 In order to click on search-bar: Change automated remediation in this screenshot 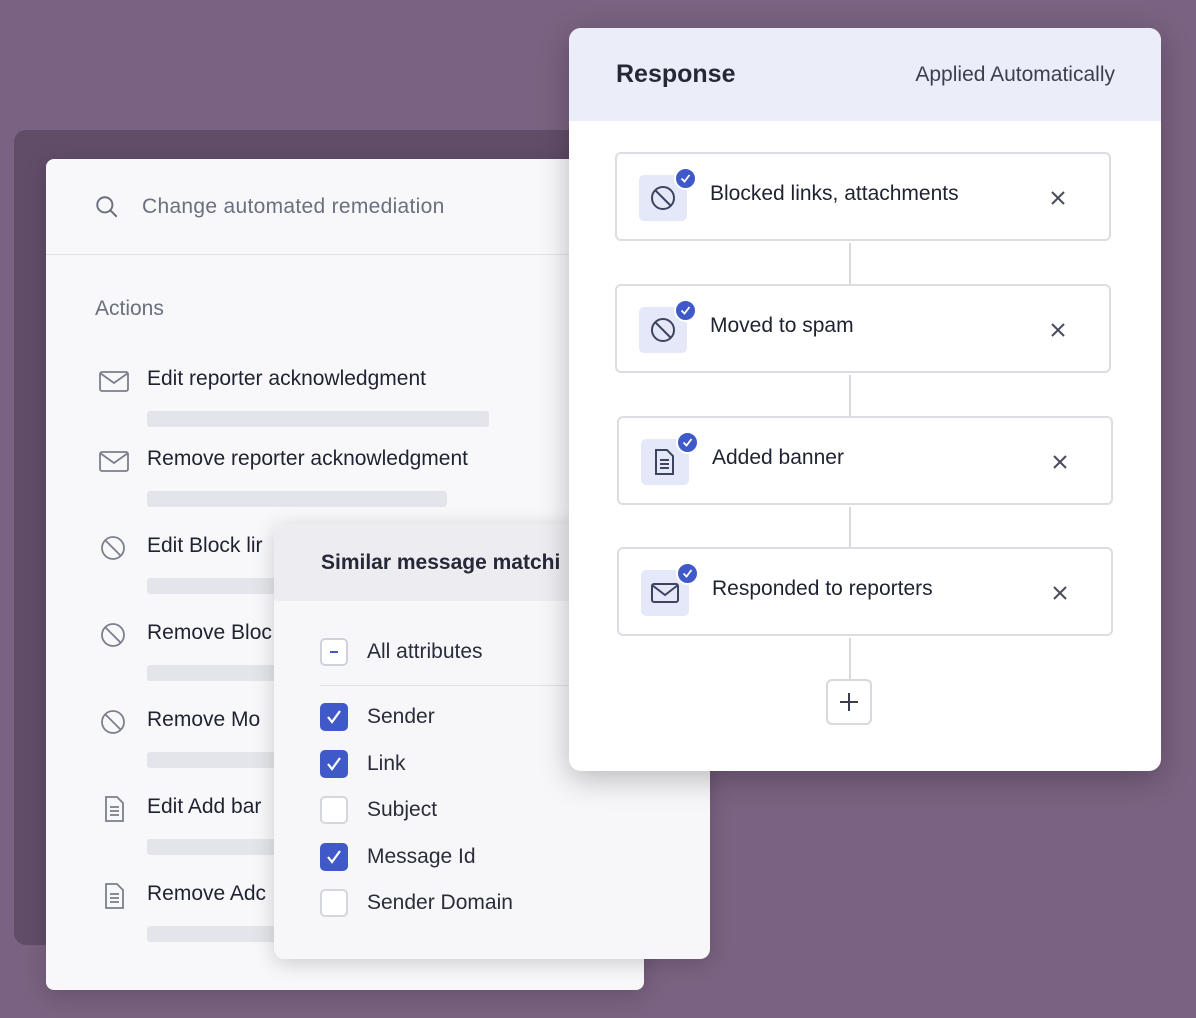, I will do `click(345, 207)`.